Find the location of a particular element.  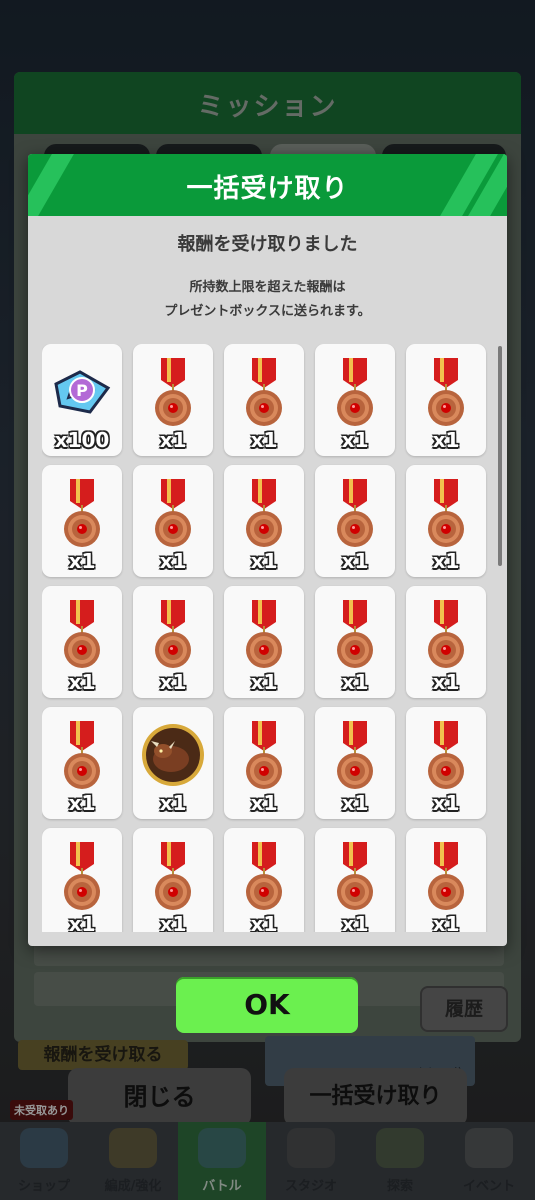

dialog-title: 一括受け取り is located at coordinates (267, 189).